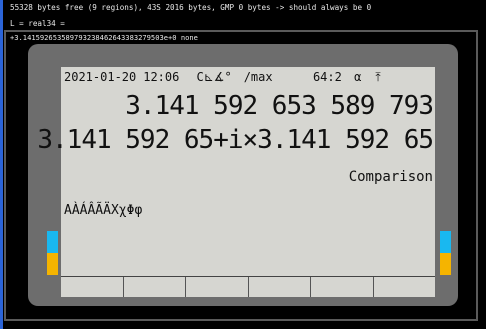 The width and height of the screenshot is (486, 329). What do you see at coordinates (241, 320) in the screenshot?
I see `frame-bottom` at bounding box center [241, 320].